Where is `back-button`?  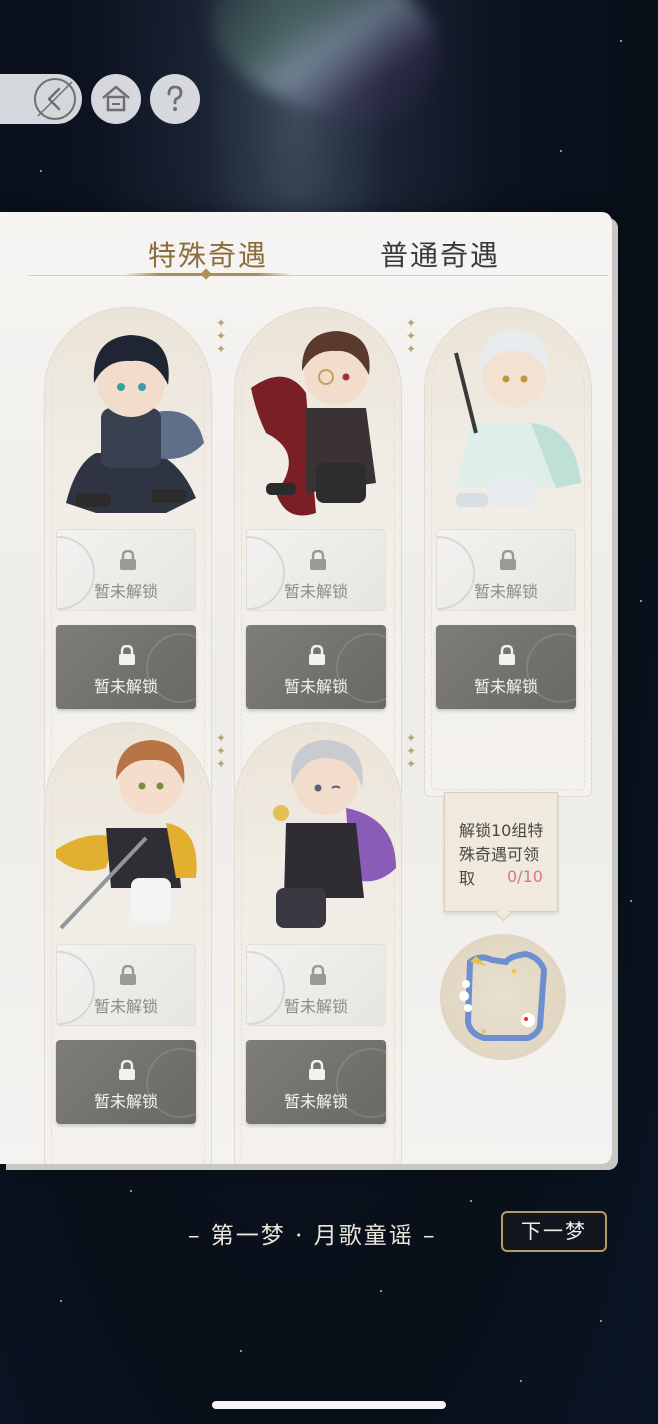 back-button is located at coordinates (55, 99).